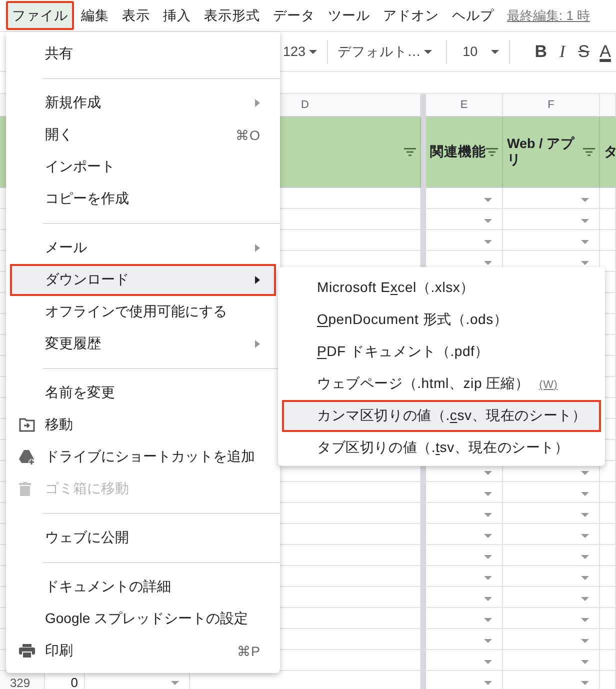 The width and height of the screenshot is (616, 689). What do you see at coordinates (143, 651) in the screenshot?
I see `menu-item: 印刷 ⌘P` at bounding box center [143, 651].